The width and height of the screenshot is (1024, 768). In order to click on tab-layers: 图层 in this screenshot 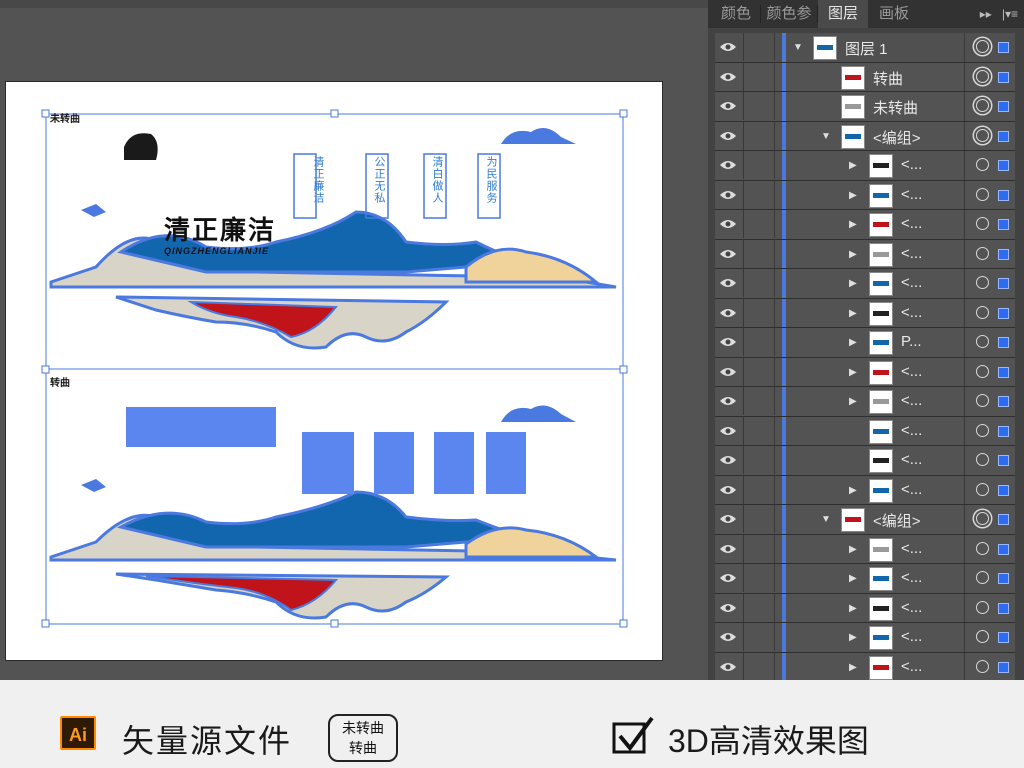, I will do `click(843, 14)`.